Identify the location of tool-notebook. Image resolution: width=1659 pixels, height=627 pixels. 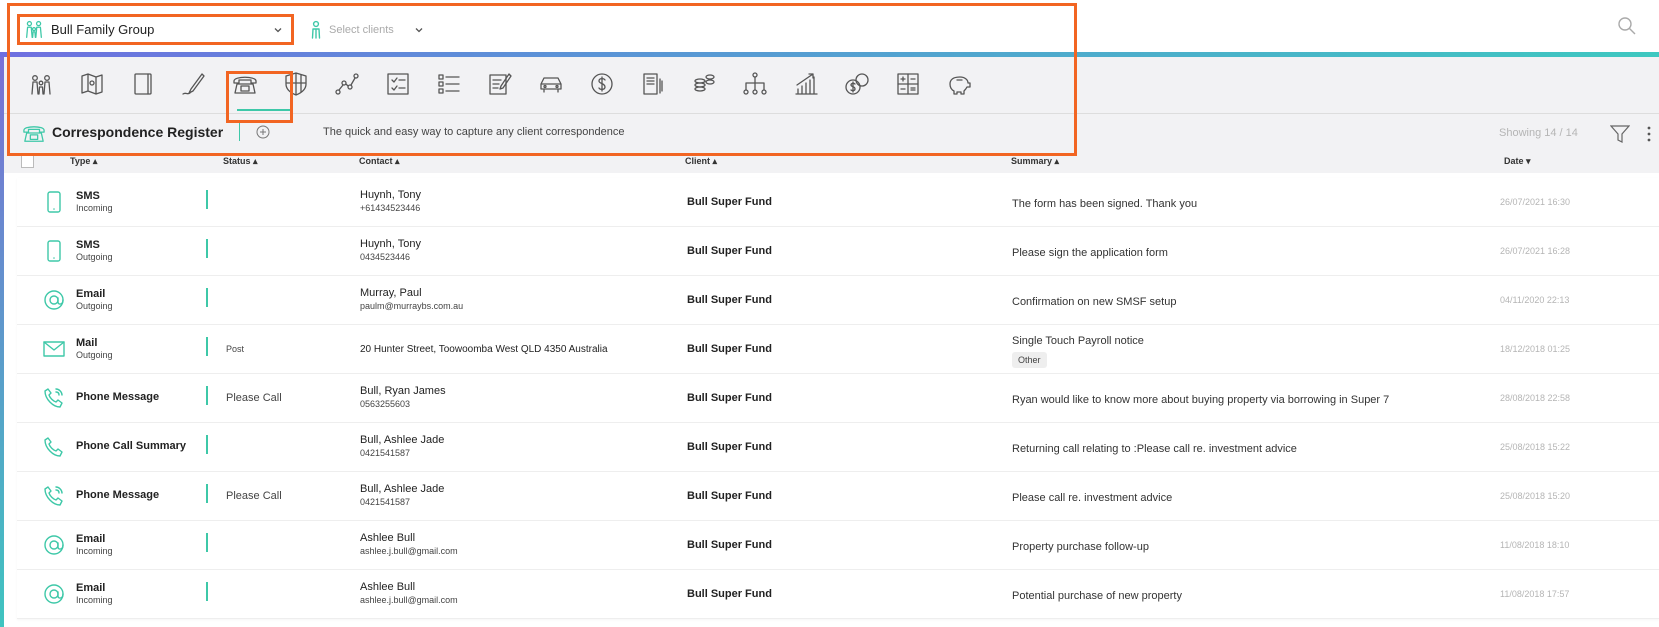
(143, 84).